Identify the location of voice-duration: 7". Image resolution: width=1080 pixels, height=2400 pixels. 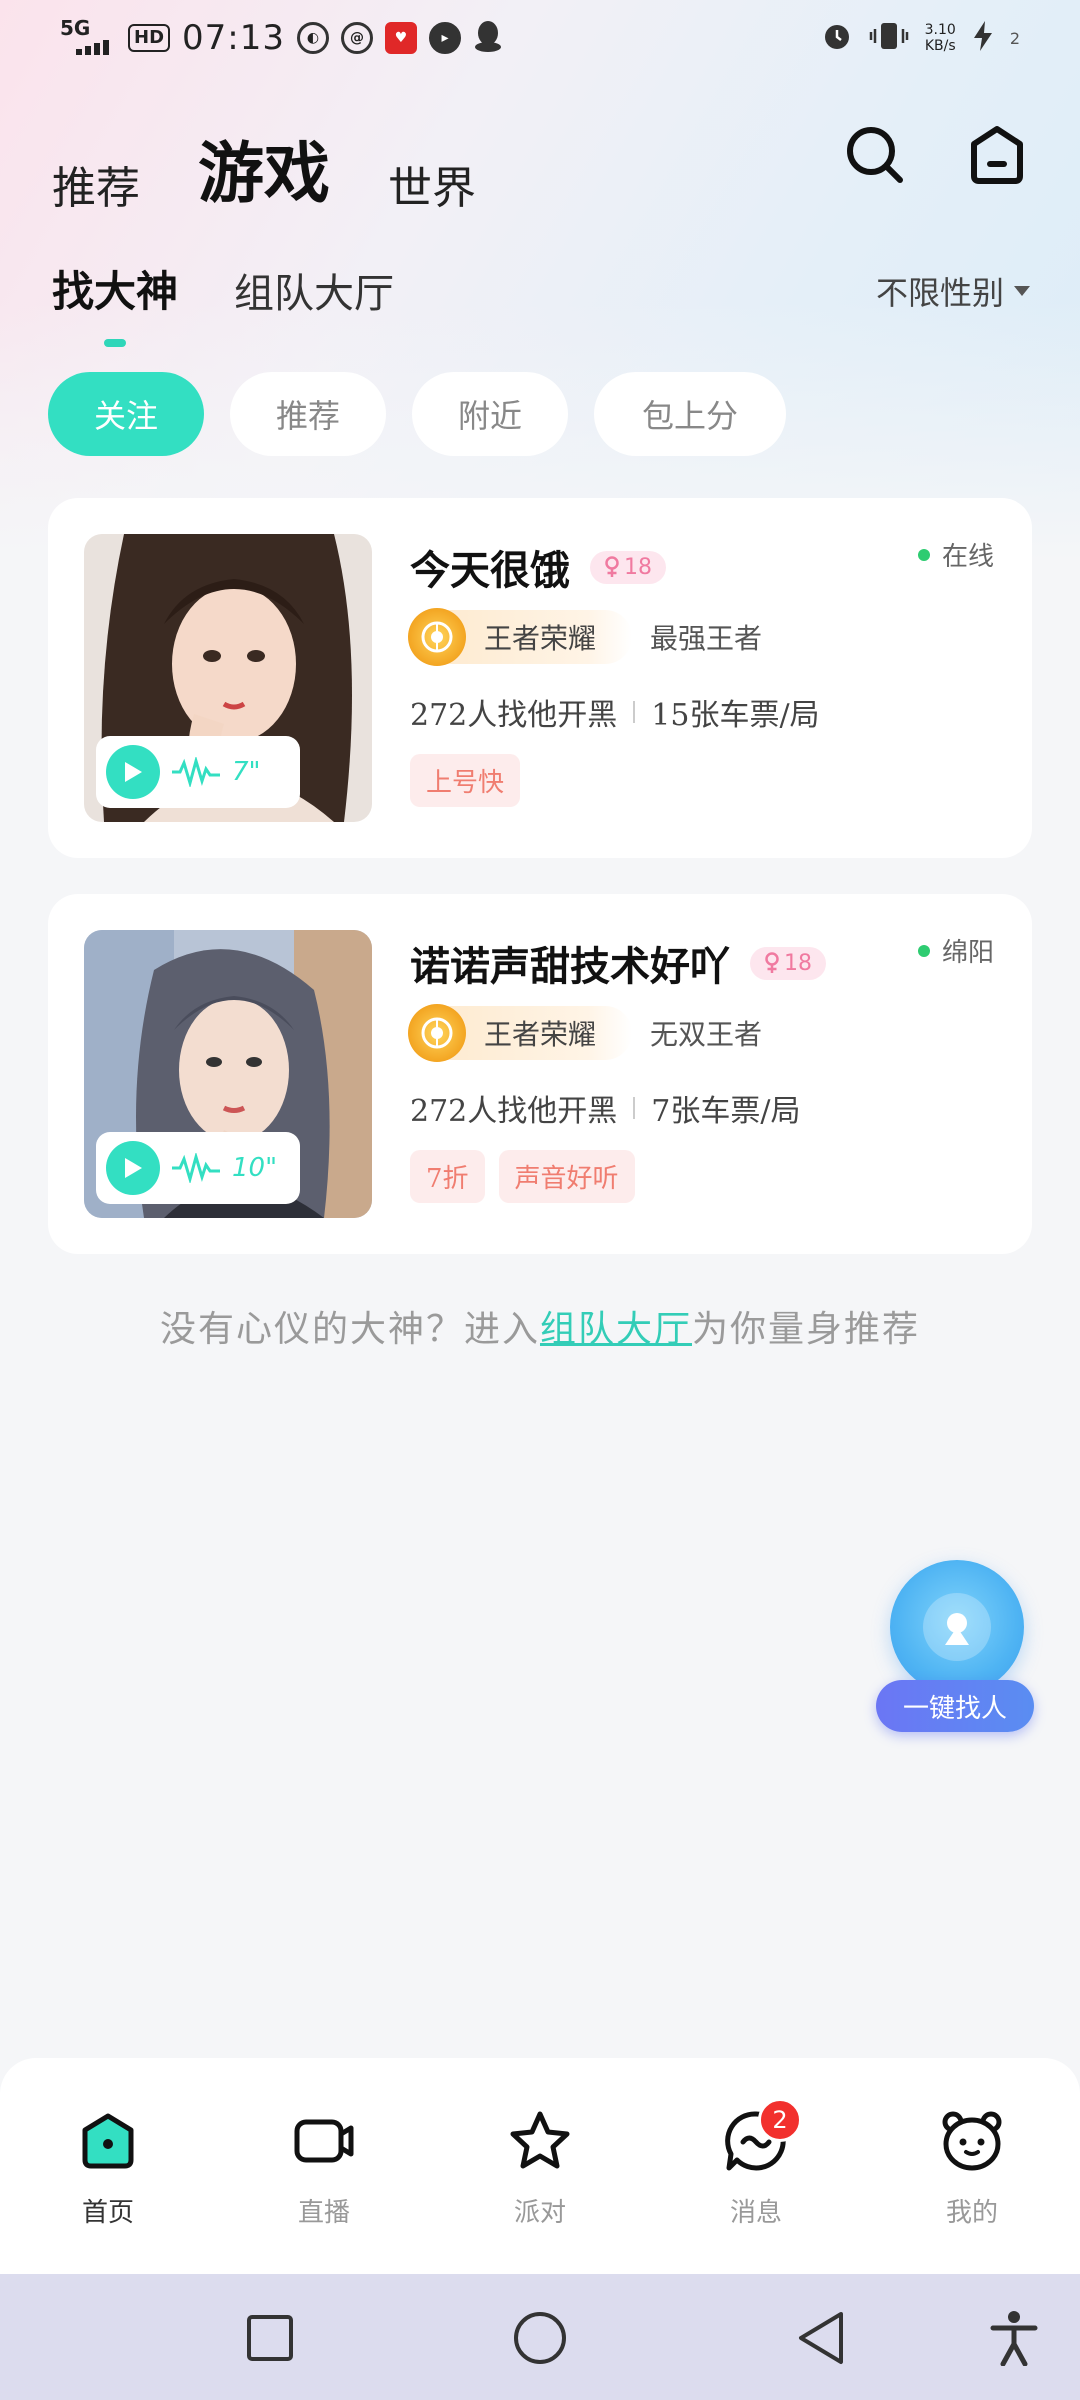
(246, 772).